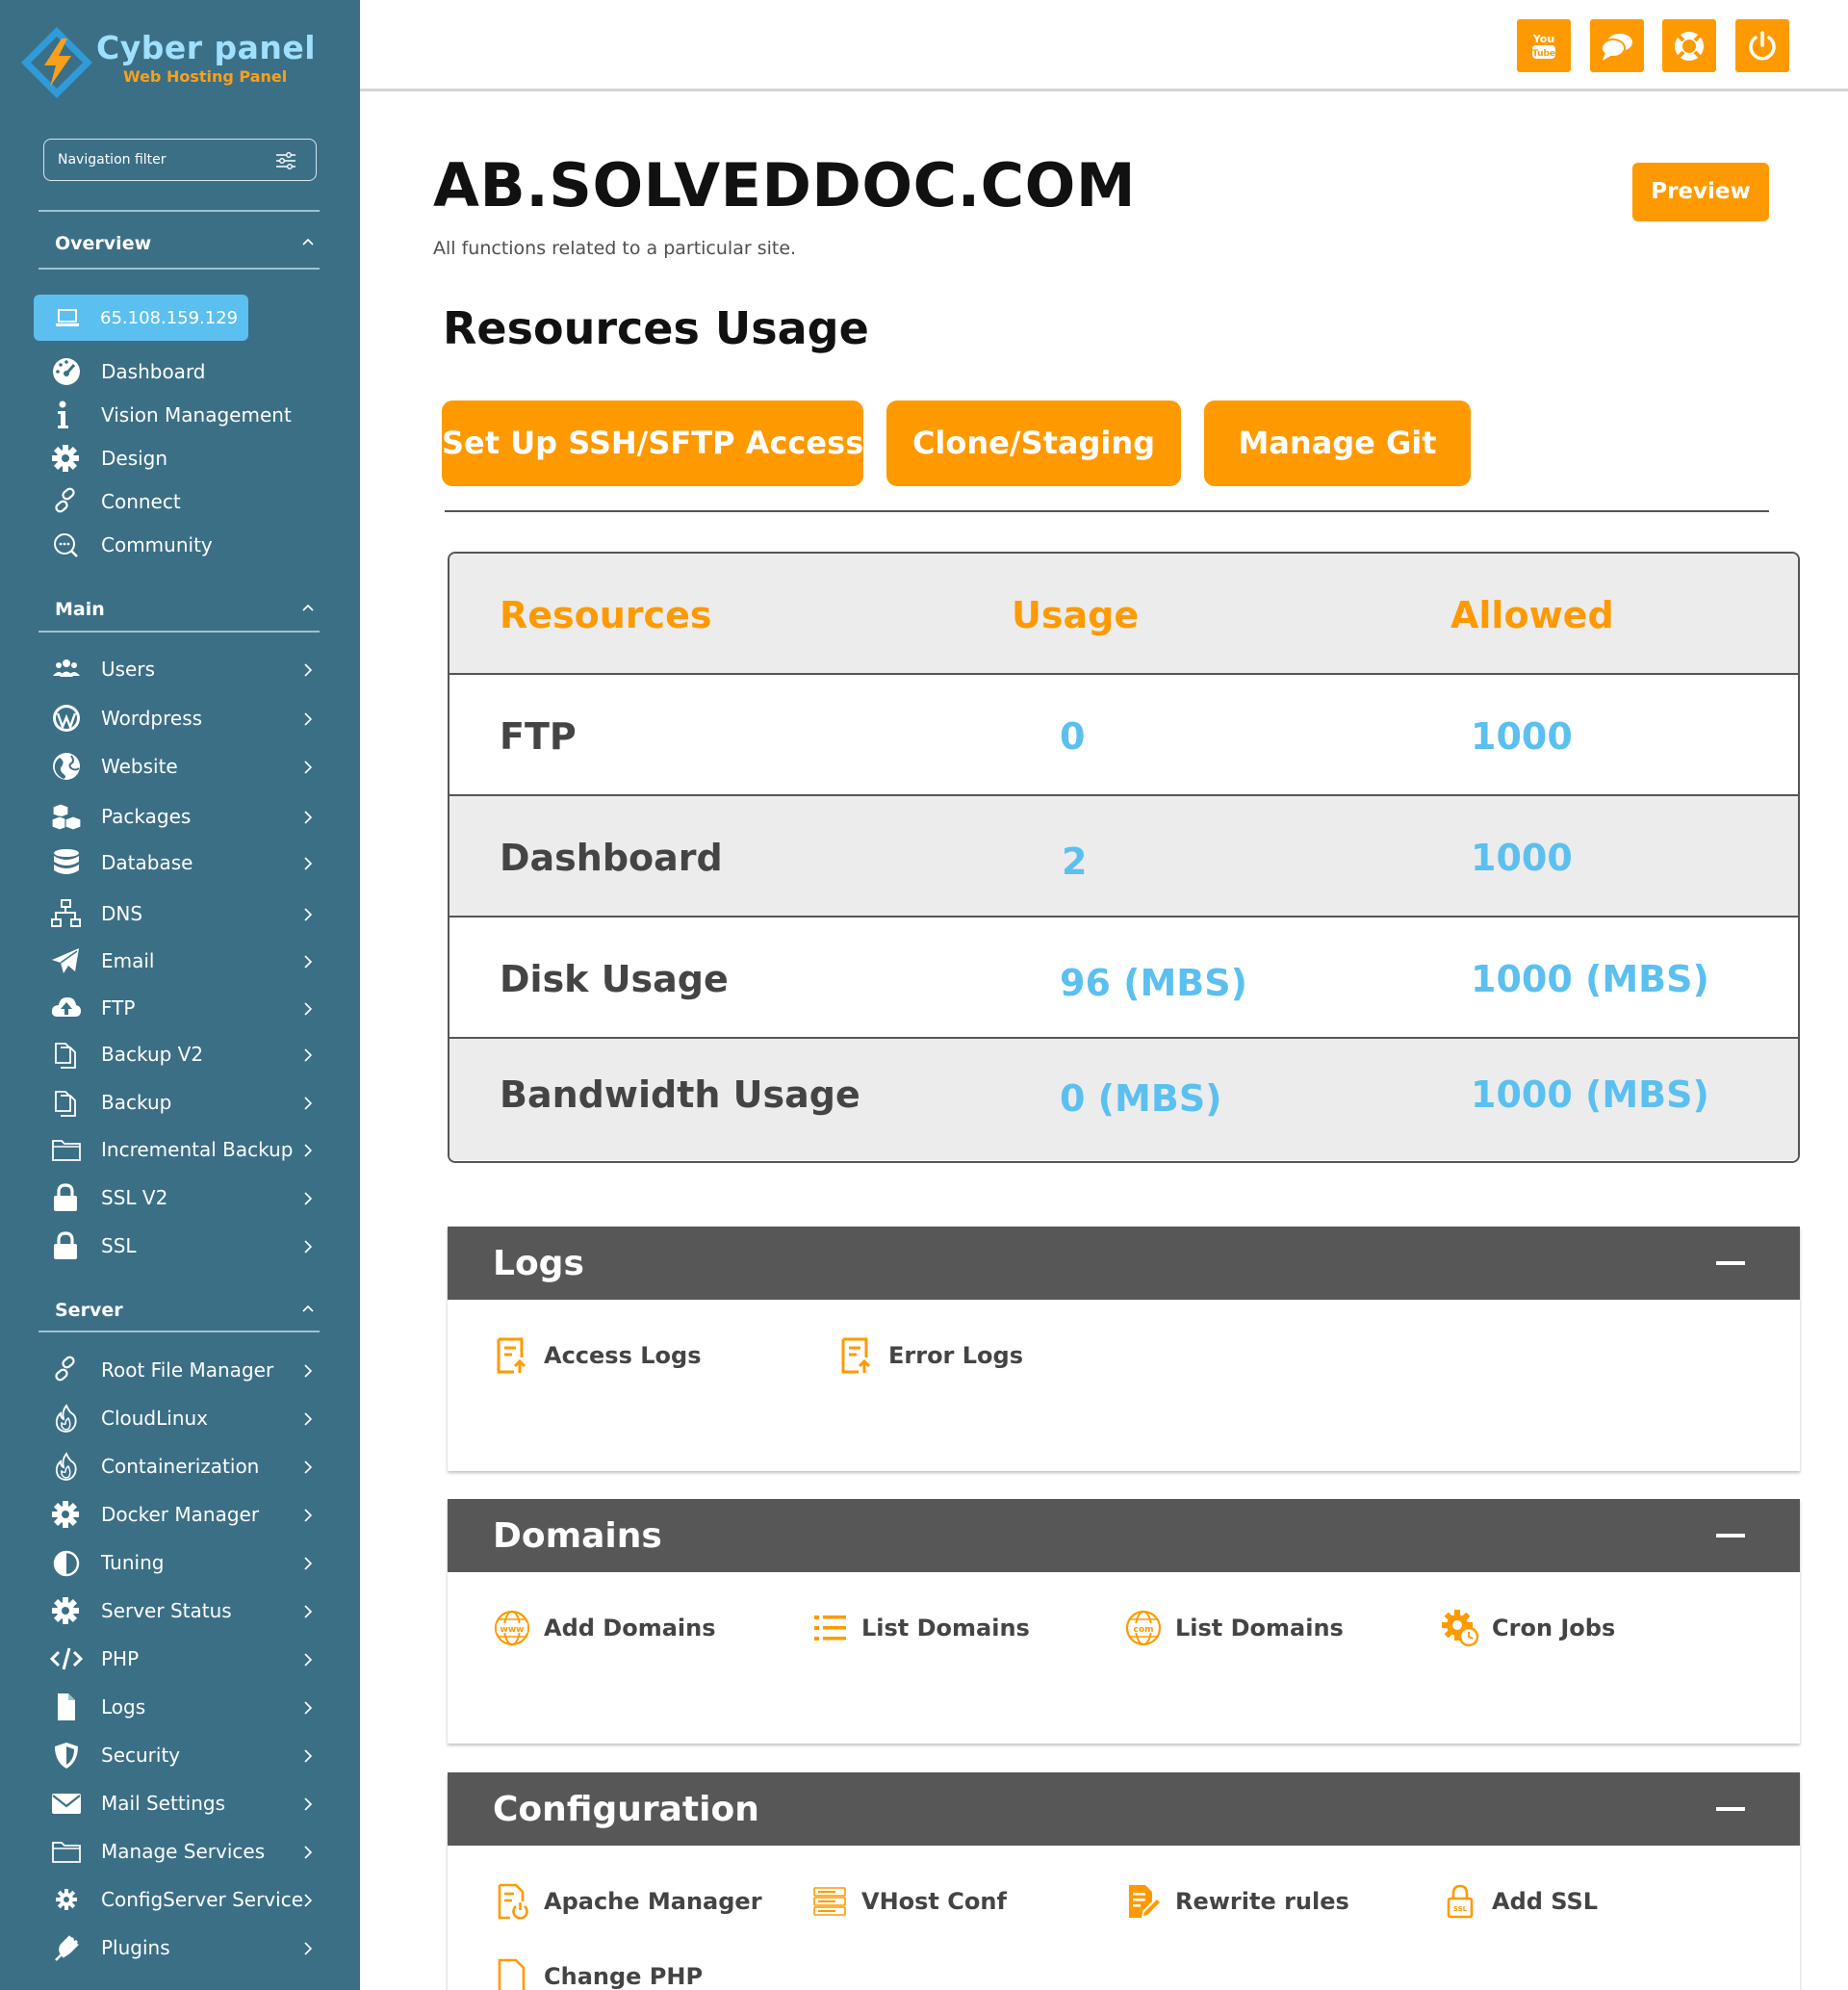 This screenshot has width=1848, height=1990. What do you see at coordinates (182, 63) in the screenshot?
I see `brand-logo: Cyber panel Web Hosting Panel` at bounding box center [182, 63].